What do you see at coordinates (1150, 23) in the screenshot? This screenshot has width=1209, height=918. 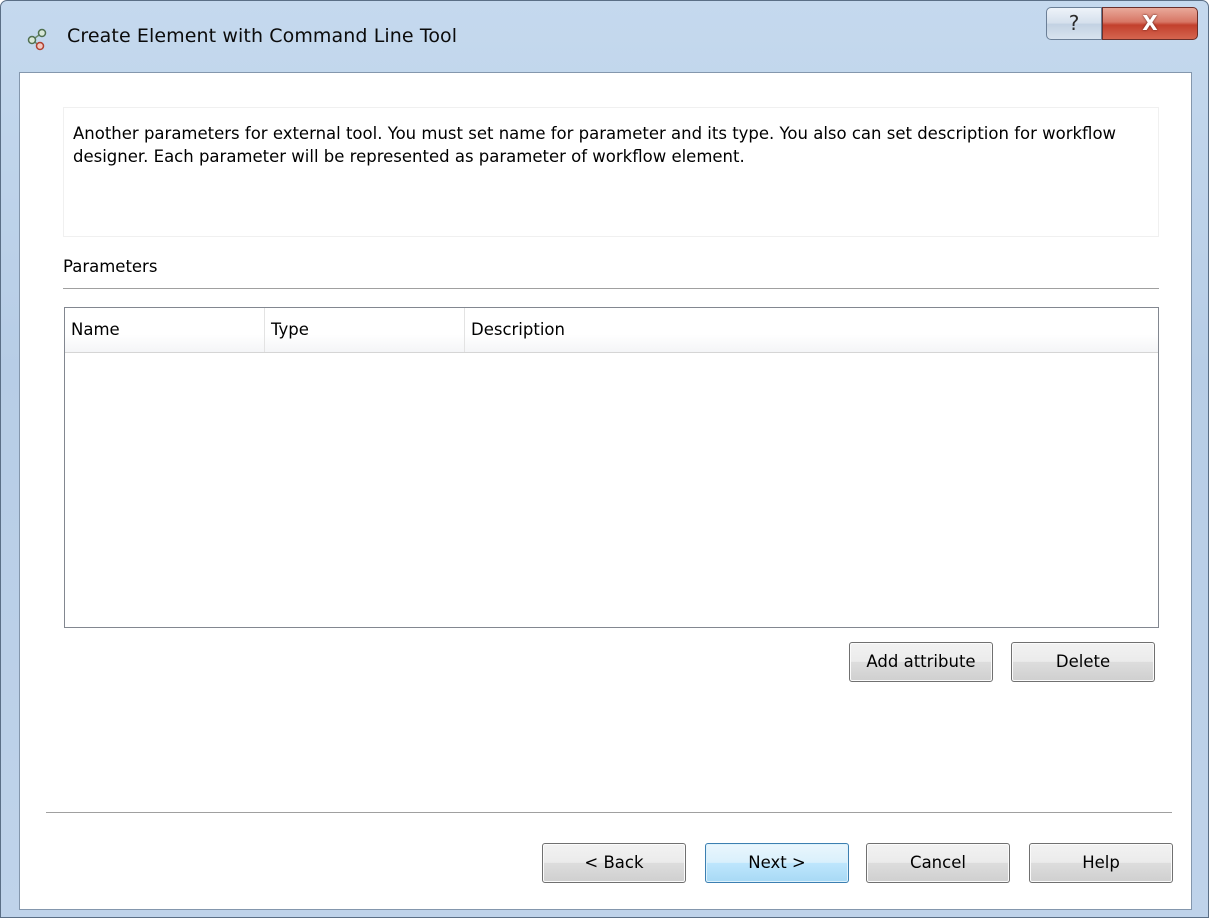 I see `close-button: X` at bounding box center [1150, 23].